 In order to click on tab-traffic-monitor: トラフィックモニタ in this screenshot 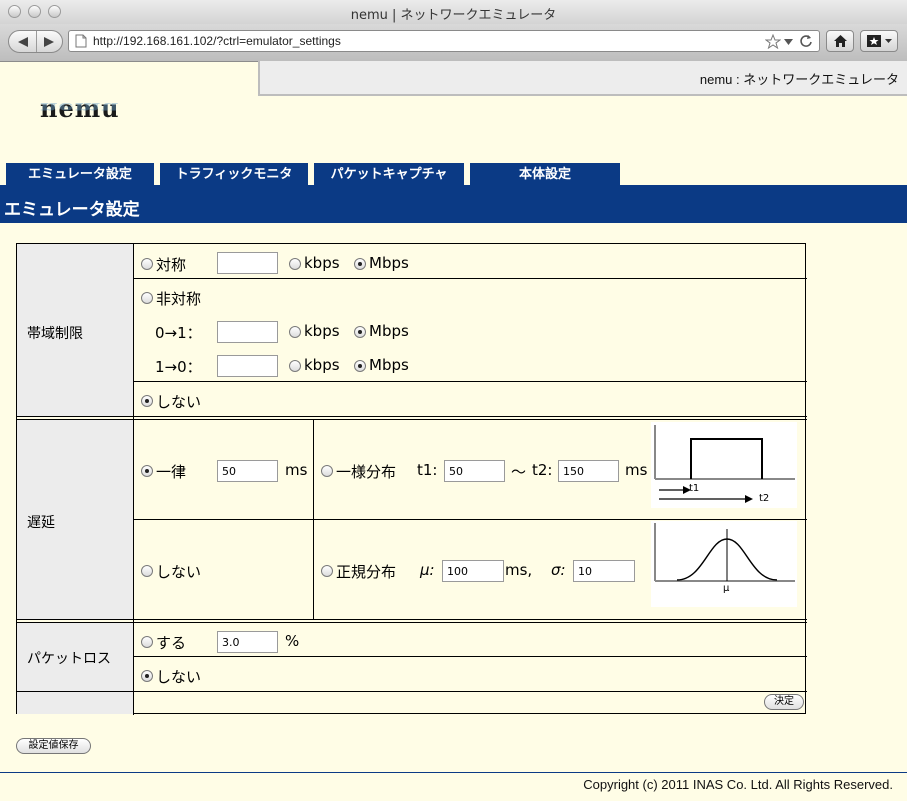, I will do `click(234, 174)`.